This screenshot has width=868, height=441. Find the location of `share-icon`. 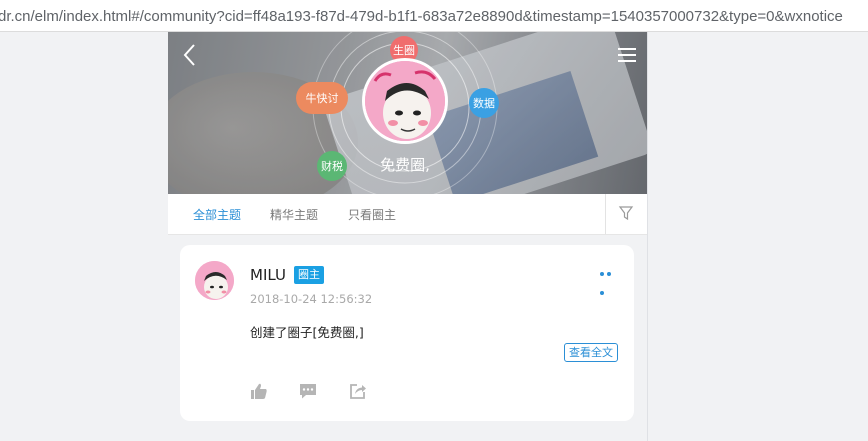

share-icon is located at coordinates (358, 391).